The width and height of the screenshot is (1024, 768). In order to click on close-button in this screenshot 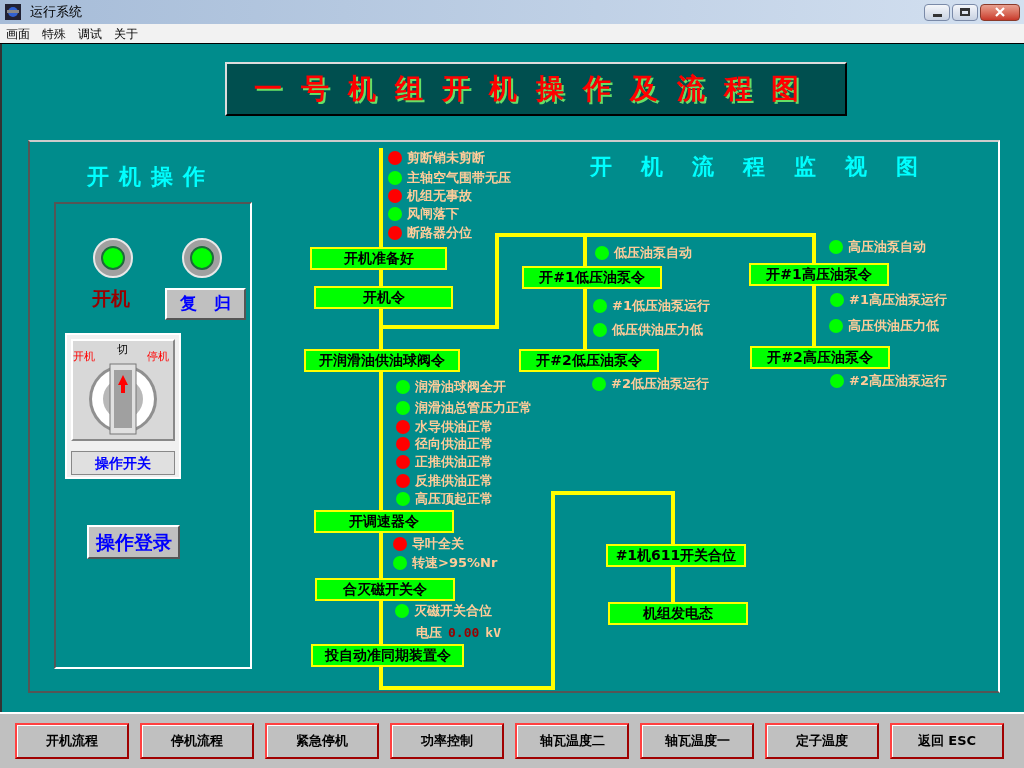, I will do `click(1000, 12)`.